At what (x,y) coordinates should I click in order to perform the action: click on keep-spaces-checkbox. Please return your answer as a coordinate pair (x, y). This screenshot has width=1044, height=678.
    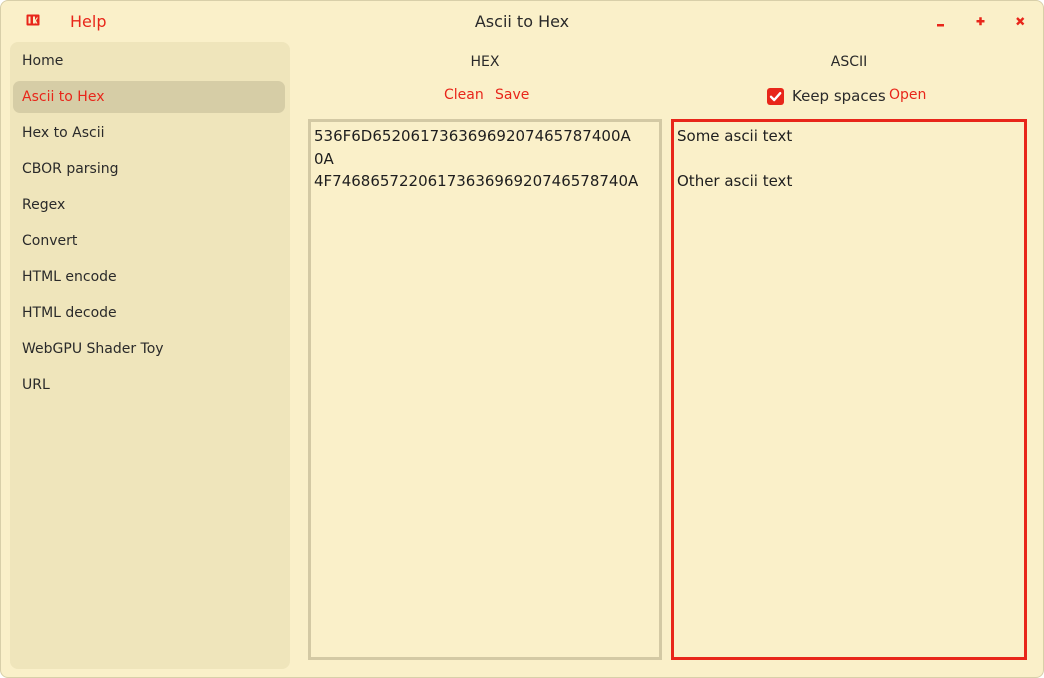
    Looking at the image, I should click on (775, 96).